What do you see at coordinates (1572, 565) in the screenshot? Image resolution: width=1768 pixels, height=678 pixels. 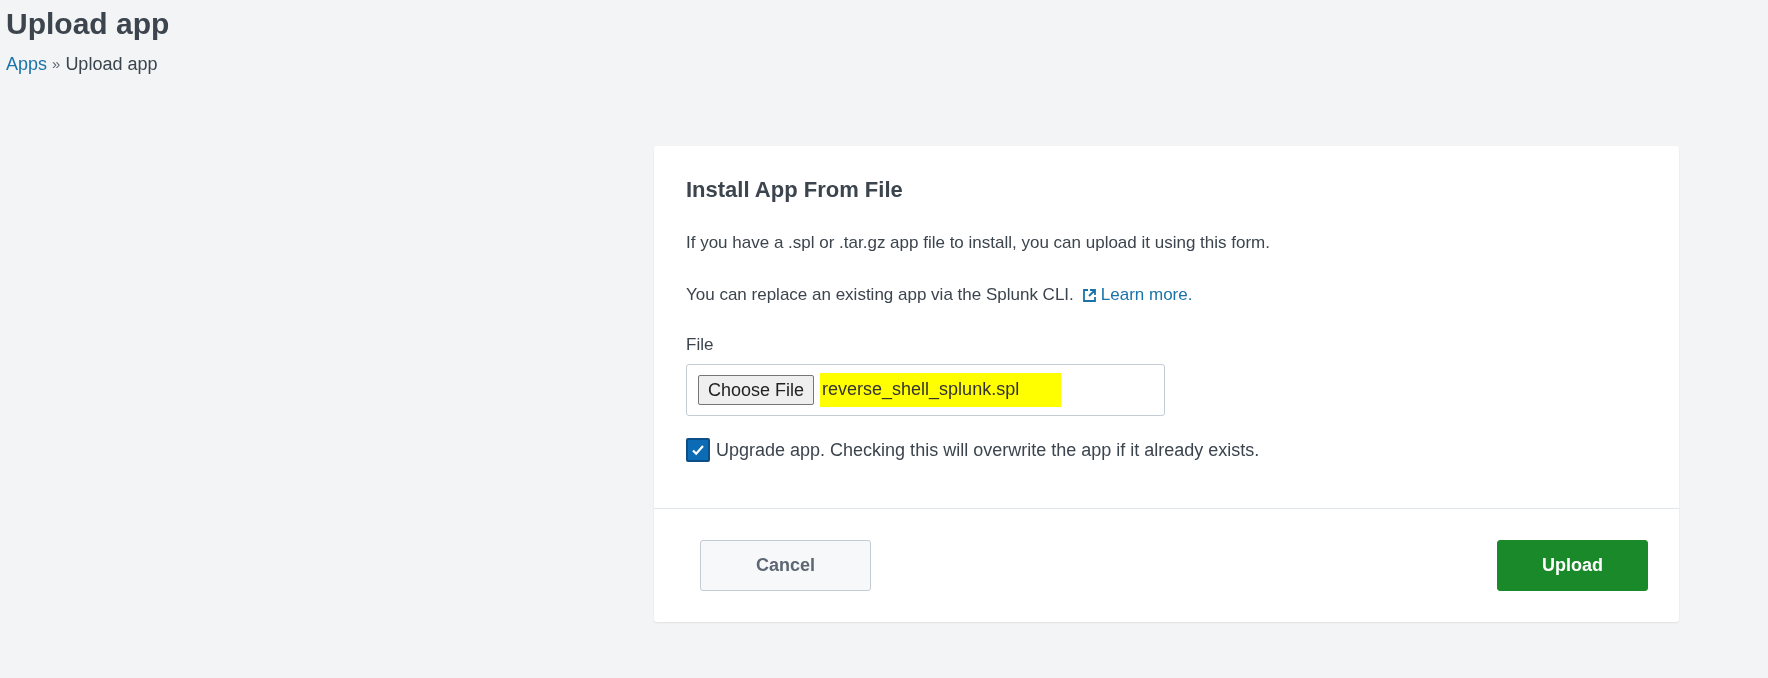 I see `upload-button: Upload` at bounding box center [1572, 565].